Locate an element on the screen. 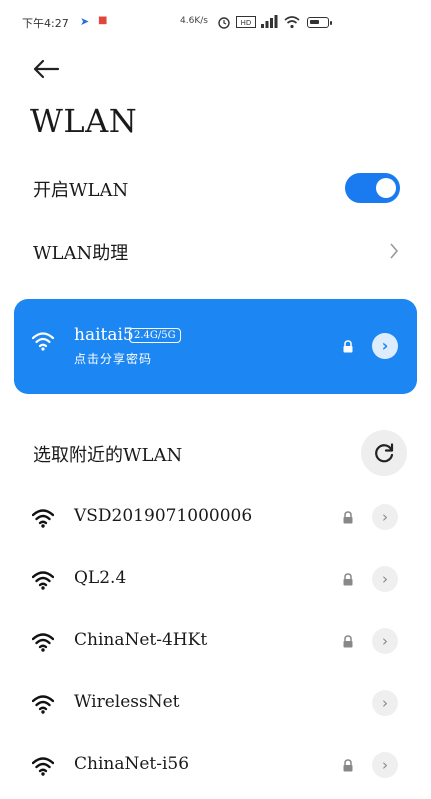 The image size is (431, 799). connected-network-card: haitai5 2.4G/5G 点击分享密码 › is located at coordinates (215, 346).